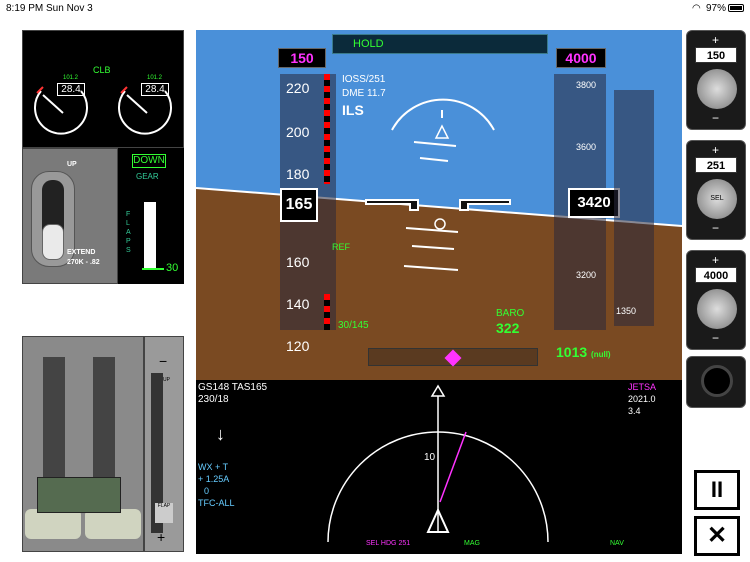 Image resolution: width=750 pixels, height=562 pixels. I want to click on speed-knob-label: 150, so click(716, 55).